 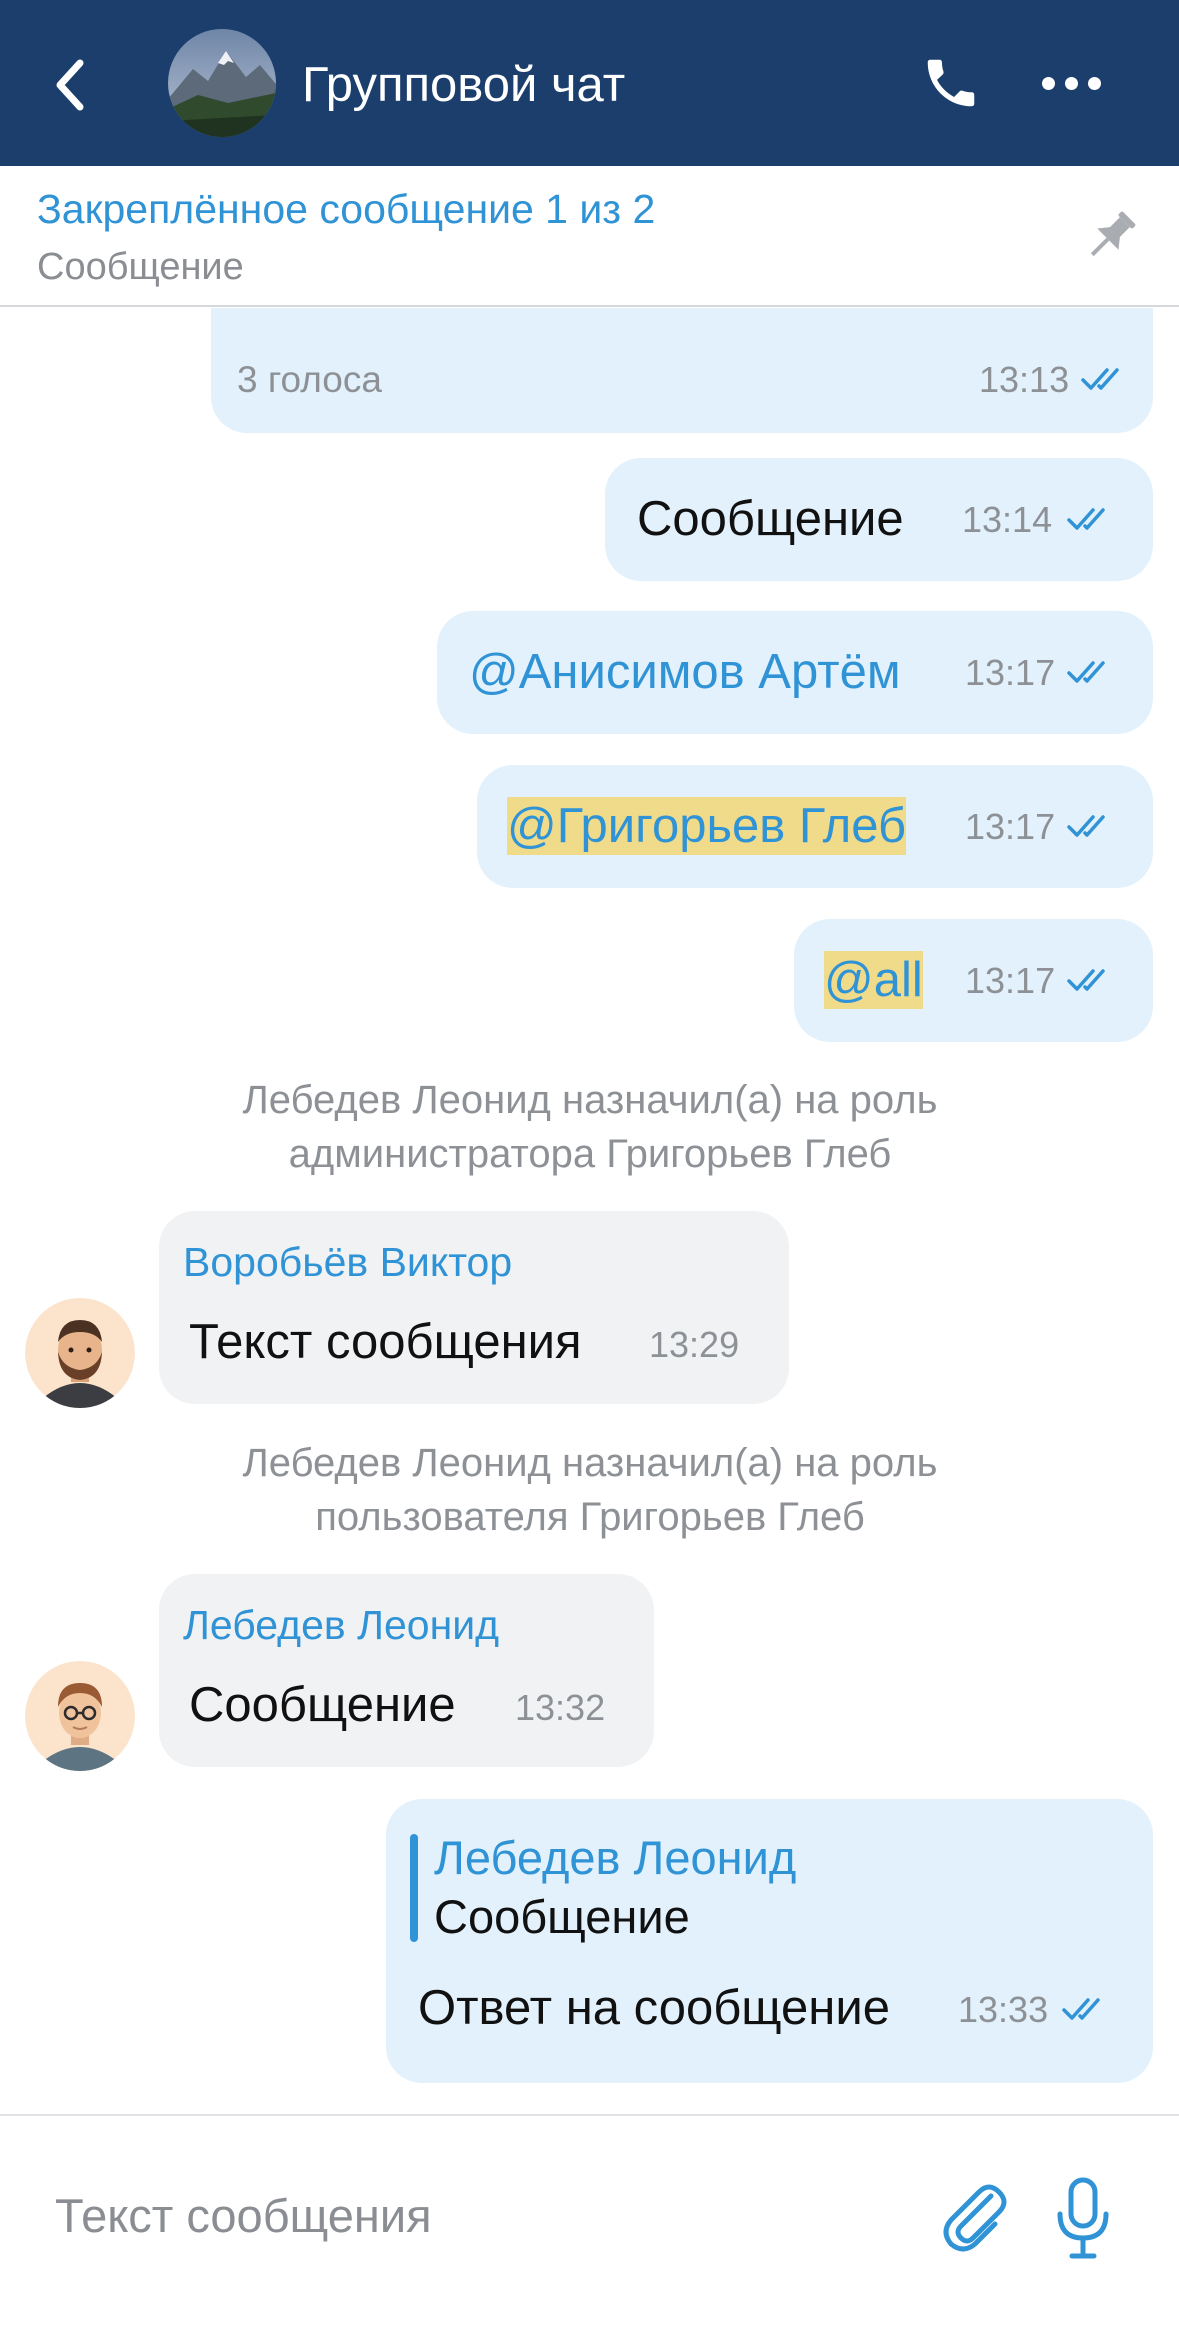 I want to click on outgoing-message: Сообщение 13:14, so click(x=879, y=519).